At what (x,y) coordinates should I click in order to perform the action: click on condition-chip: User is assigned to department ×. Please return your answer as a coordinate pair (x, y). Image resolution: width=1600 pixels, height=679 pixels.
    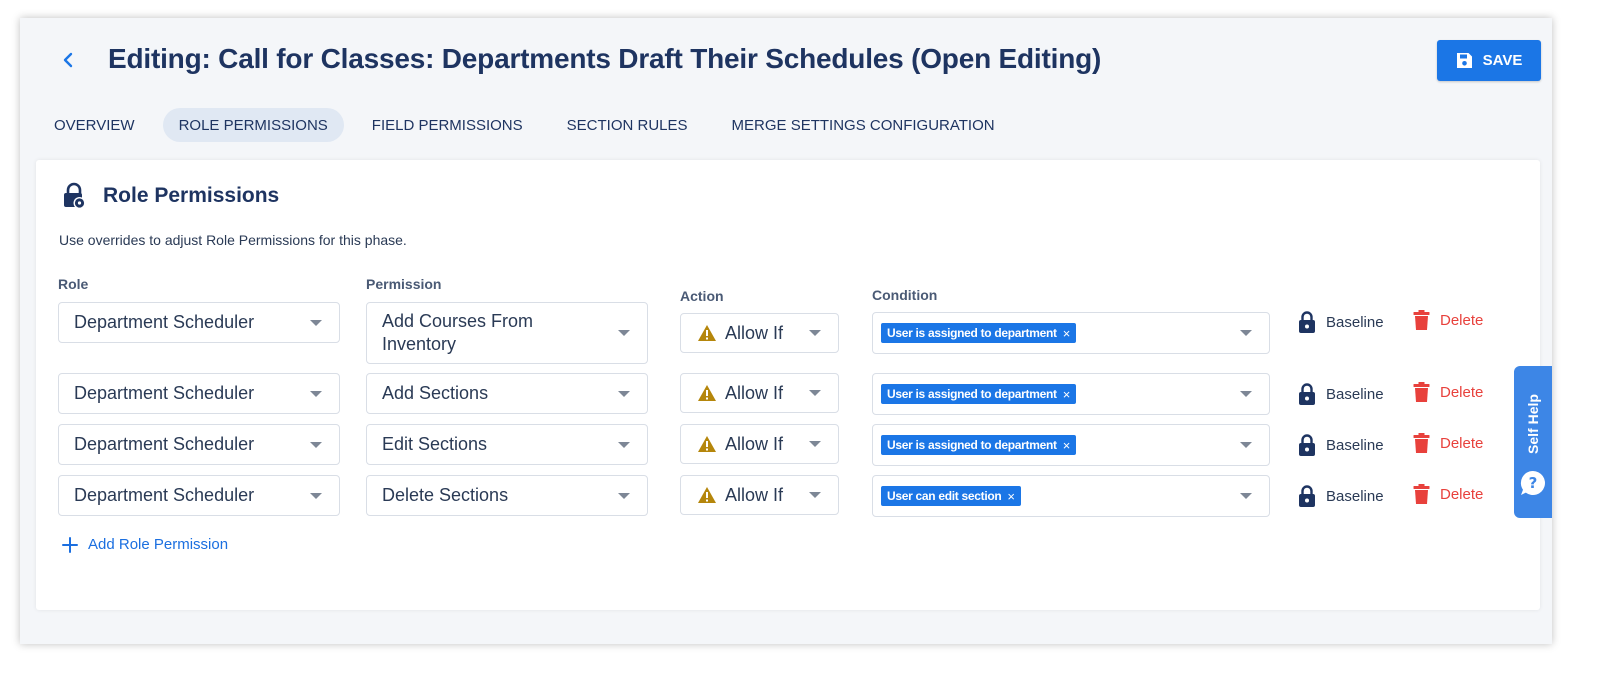
    Looking at the image, I should click on (979, 333).